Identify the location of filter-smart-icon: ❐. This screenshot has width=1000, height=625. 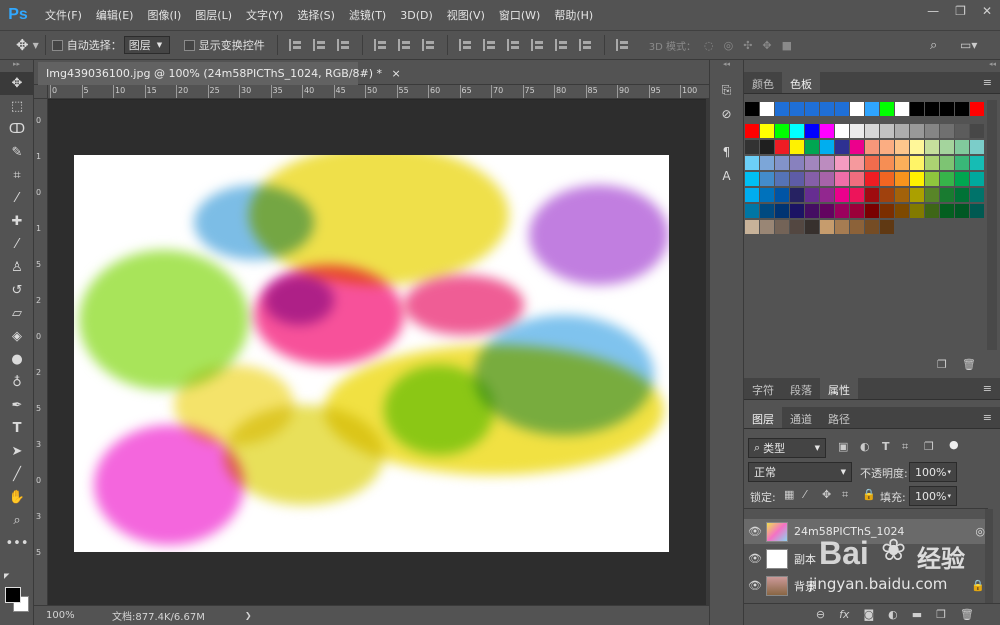
(929, 446).